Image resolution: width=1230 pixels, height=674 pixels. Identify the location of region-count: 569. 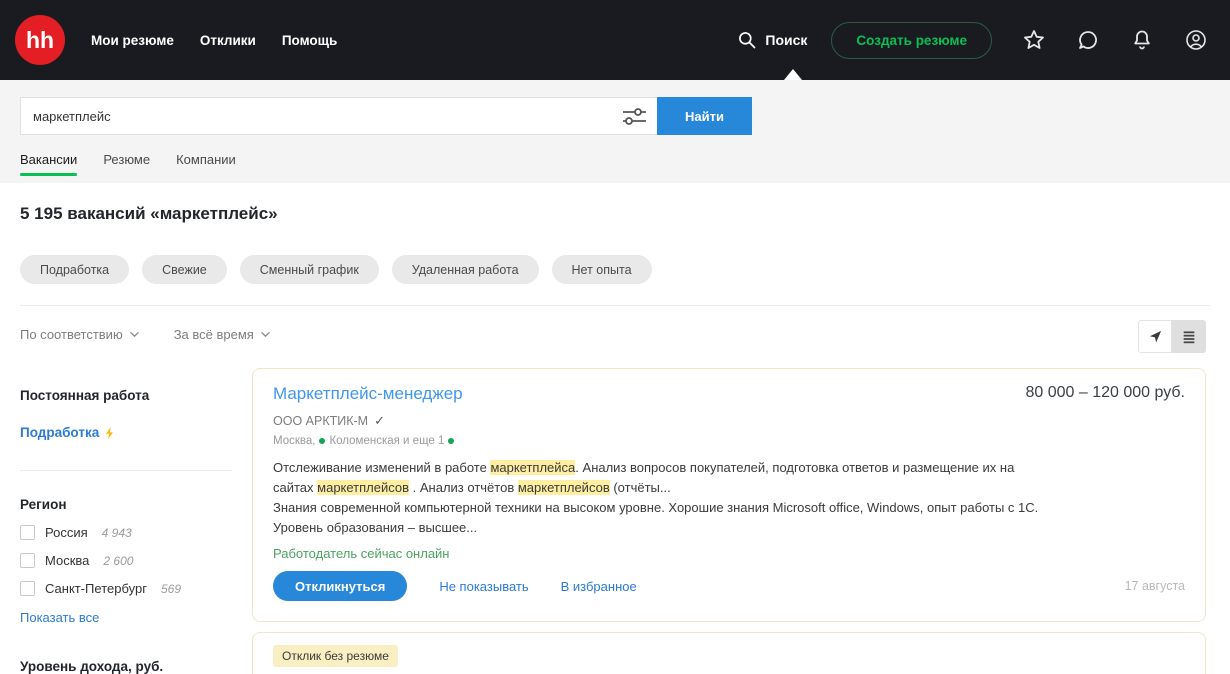
(170, 588).